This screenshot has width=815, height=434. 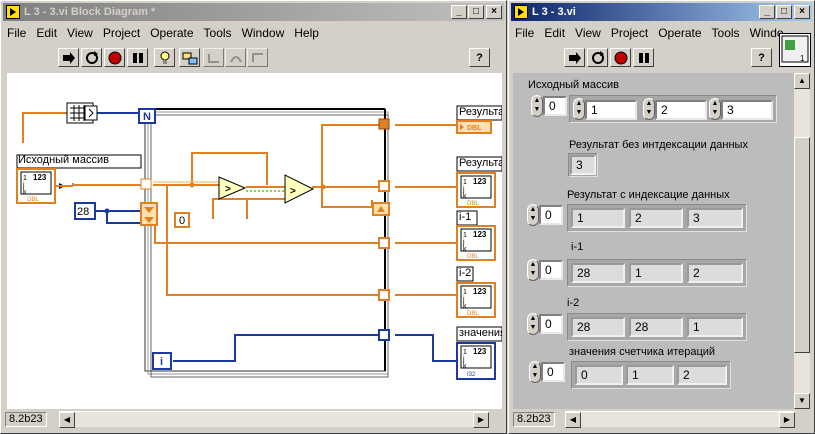 I want to click on const-28-text: 28, so click(x=83, y=212).